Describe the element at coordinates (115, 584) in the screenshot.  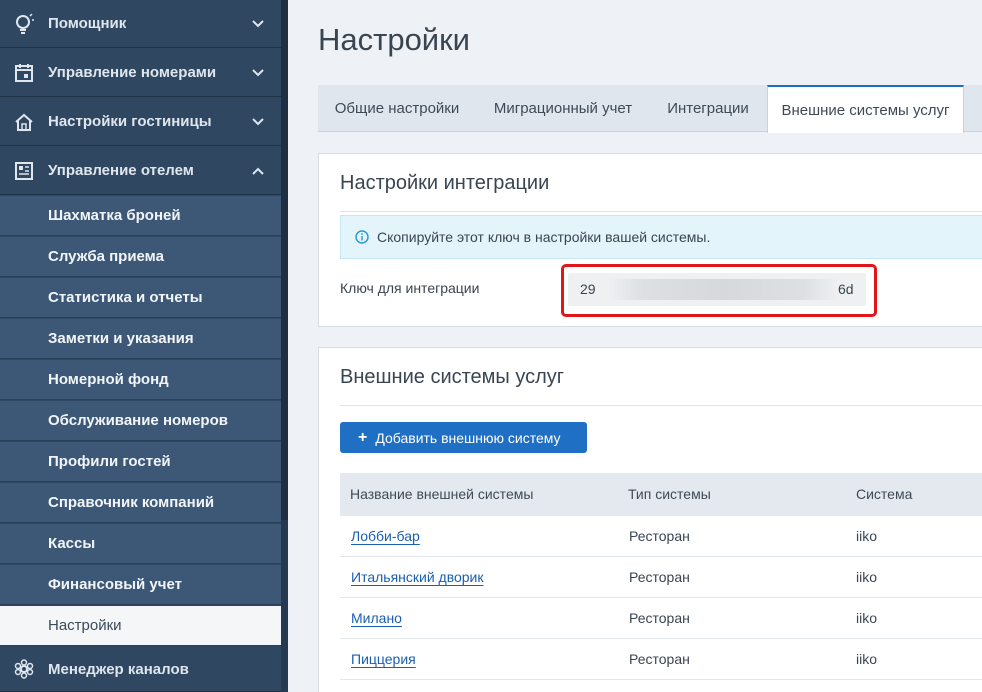
I see `sidebar-item-label: Финансовый учет` at that location.